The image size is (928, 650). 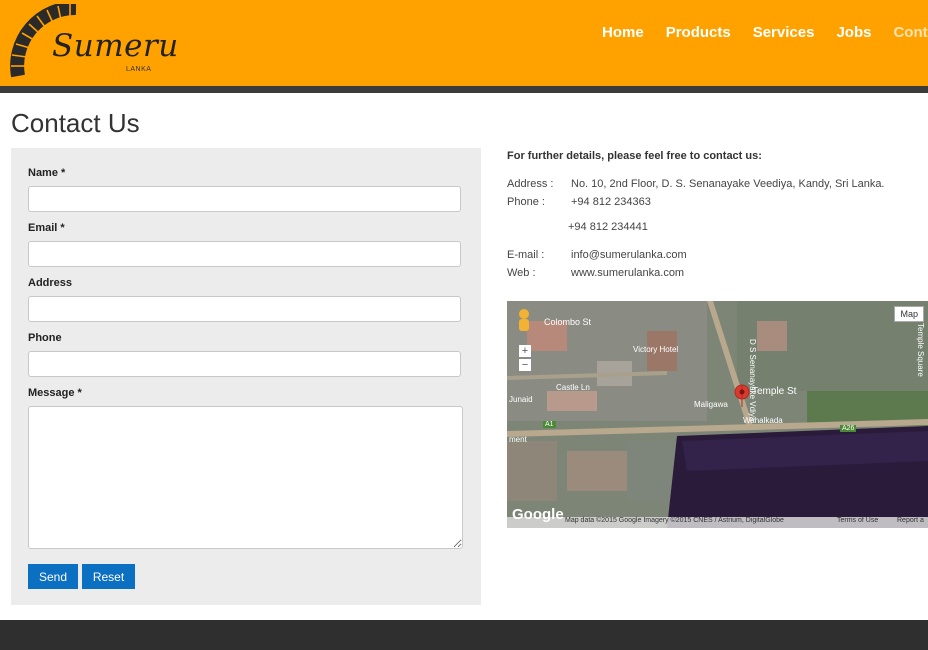 What do you see at coordinates (139, 69) in the screenshot?
I see `logo-subtitle: LANKA` at bounding box center [139, 69].